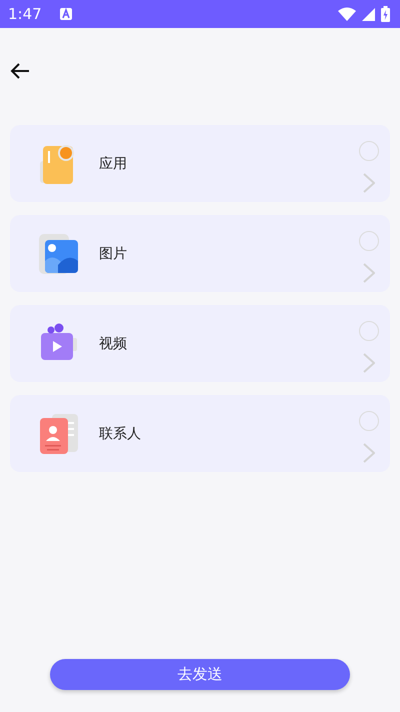  Describe the element at coordinates (20, 70) in the screenshot. I see `back-arrow-icon` at that location.